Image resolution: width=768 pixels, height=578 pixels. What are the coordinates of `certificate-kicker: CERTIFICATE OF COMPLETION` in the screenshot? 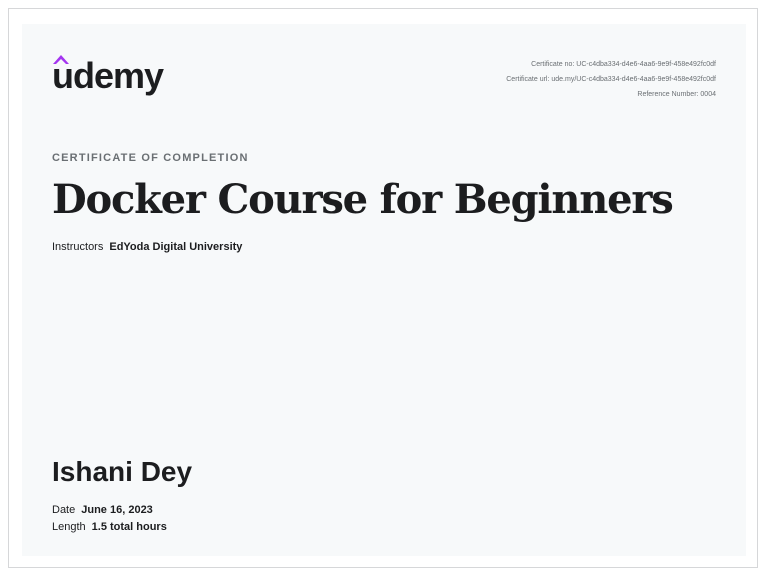 It's located at (150, 158).